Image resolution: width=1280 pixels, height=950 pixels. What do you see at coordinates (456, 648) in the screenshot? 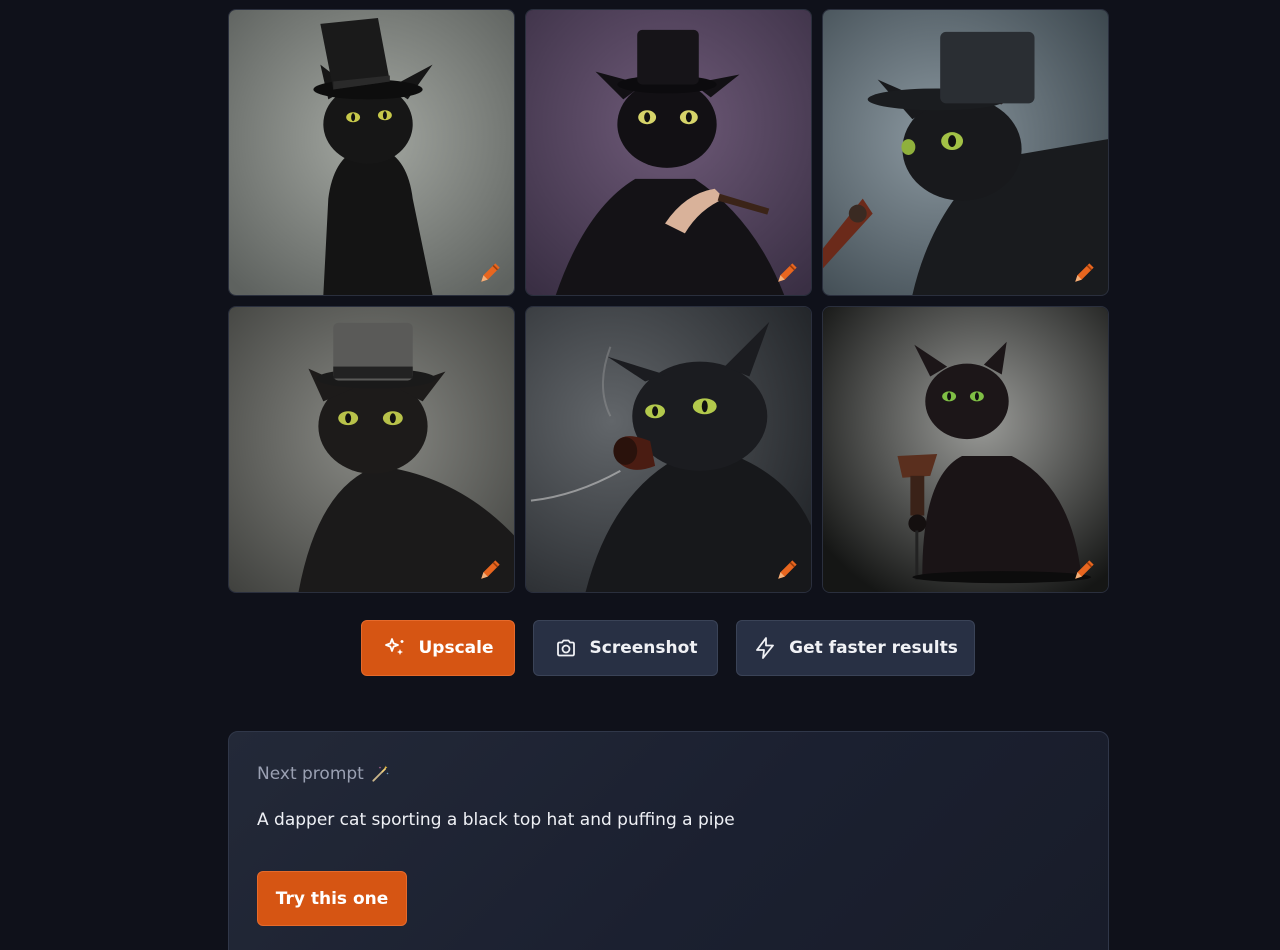
I see `upscale-label: Upscale` at bounding box center [456, 648].